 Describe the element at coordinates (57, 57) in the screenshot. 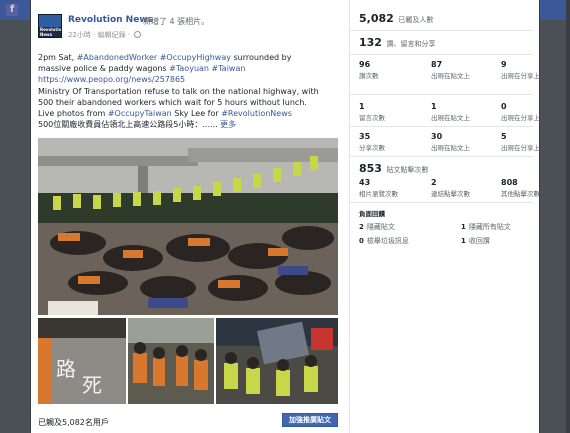

I see `post-text-segment: 2pm Sat,` at that location.